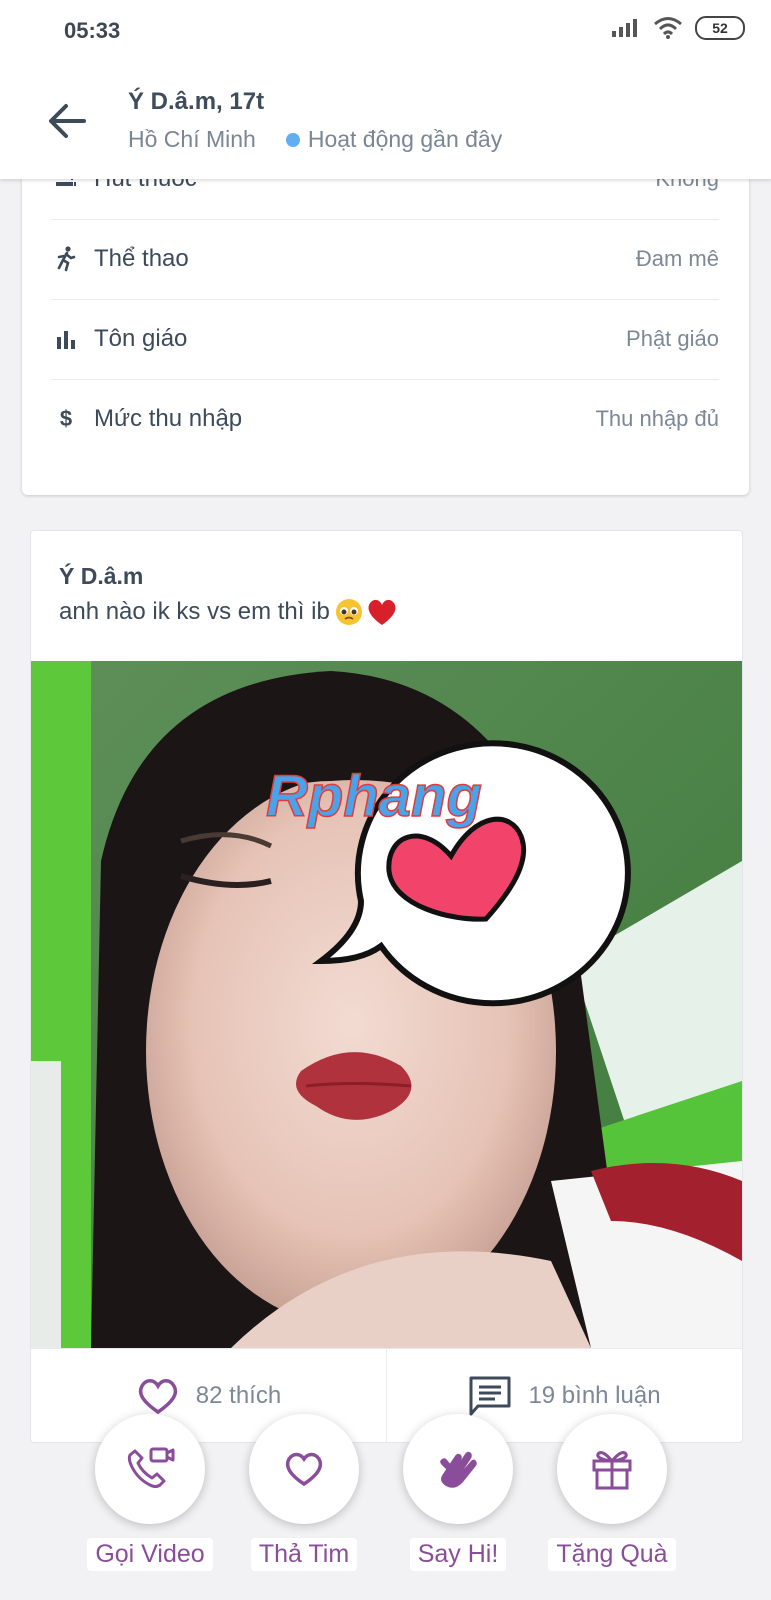 The height and width of the screenshot is (1600, 771). I want to click on info-row-income: $ Mức thu nhập Thu nhập đủ, so click(385, 419).